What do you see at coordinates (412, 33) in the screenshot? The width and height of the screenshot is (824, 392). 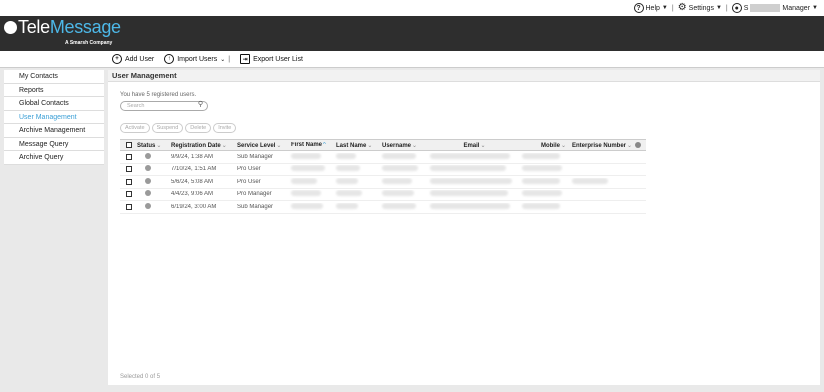 I see `app-header: TeleMessage A Smarsh Company` at bounding box center [412, 33].